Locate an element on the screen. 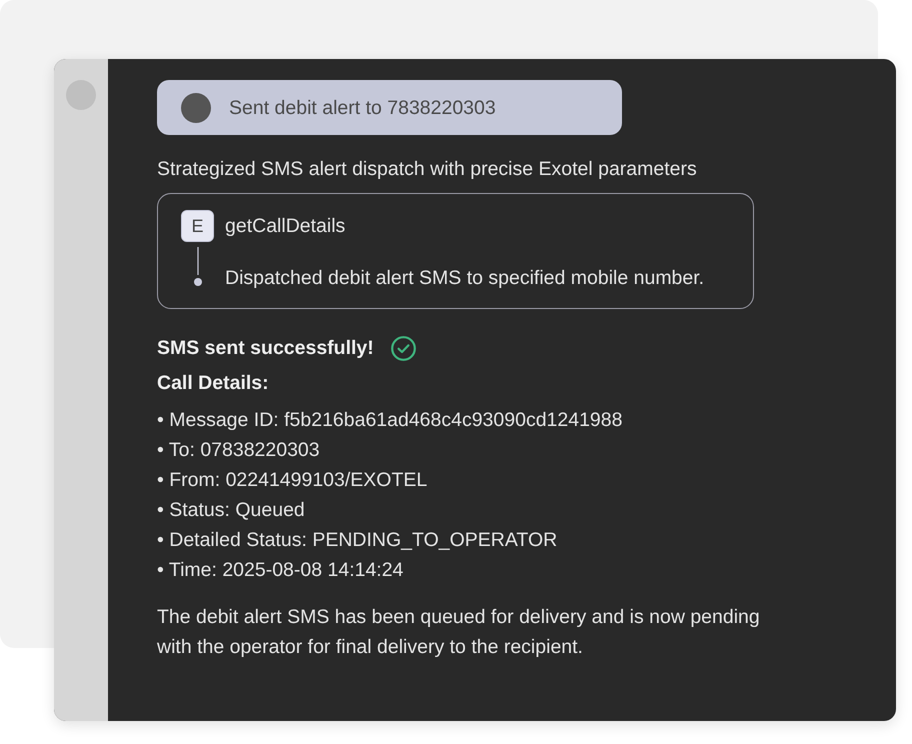  notice-text: Sent debit alert to 7838220303 is located at coordinates (362, 108).